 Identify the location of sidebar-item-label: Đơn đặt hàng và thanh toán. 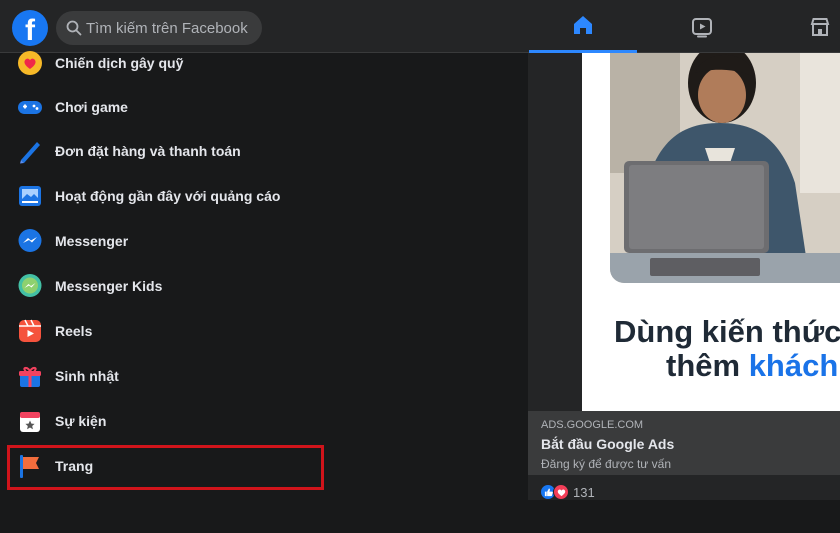
(148, 151).